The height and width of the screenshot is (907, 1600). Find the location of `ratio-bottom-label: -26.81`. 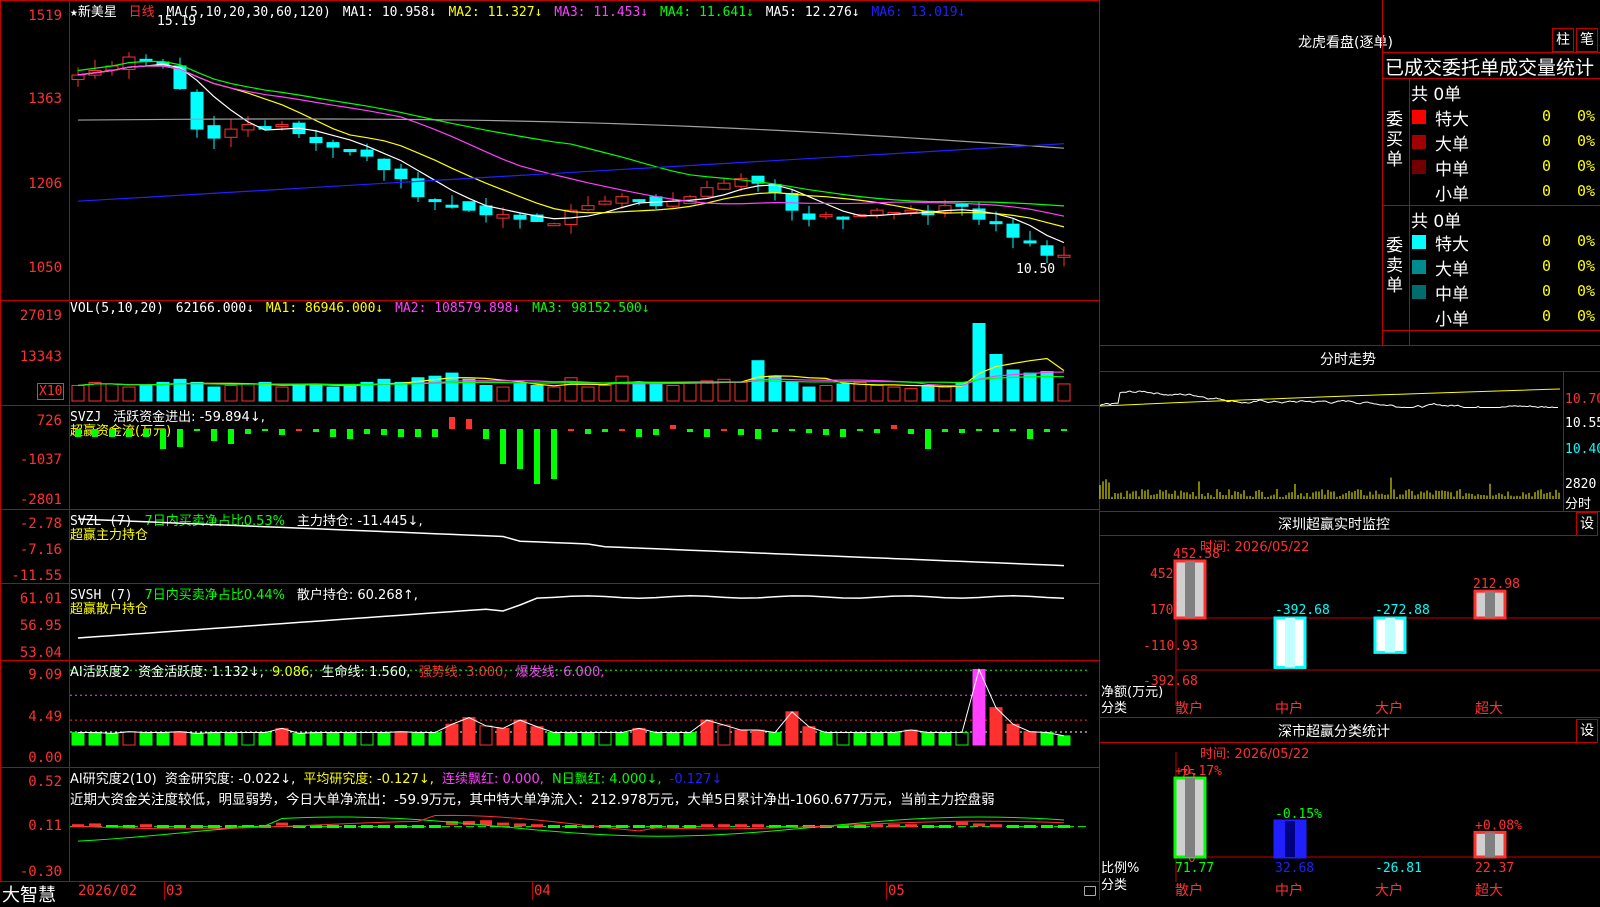

ratio-bottom-label: -26.81 is located at coordinates (1398, 868).